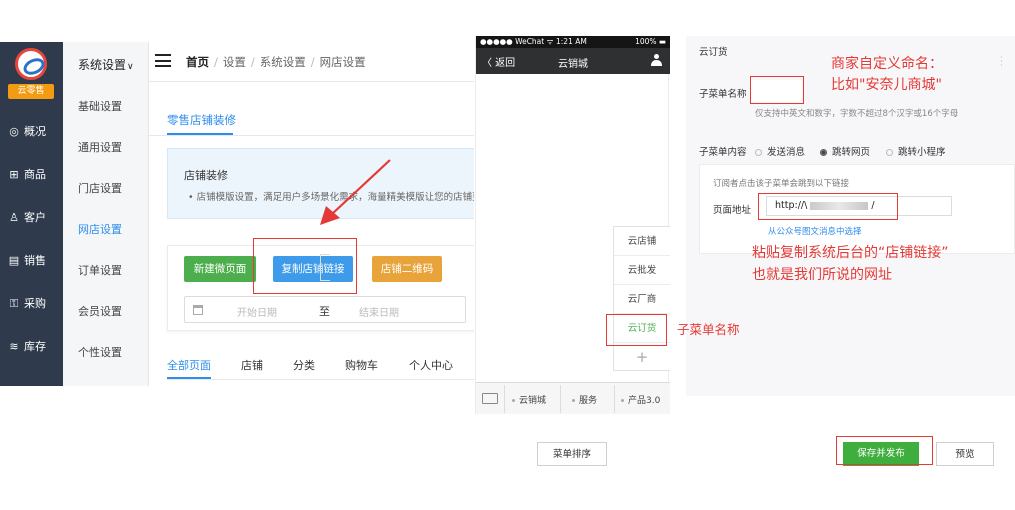  What do you see at coordinates (572, 454) in the screenshot?
I see `menu-sort-button: 菜单排序` at bounding box center [572, 454].